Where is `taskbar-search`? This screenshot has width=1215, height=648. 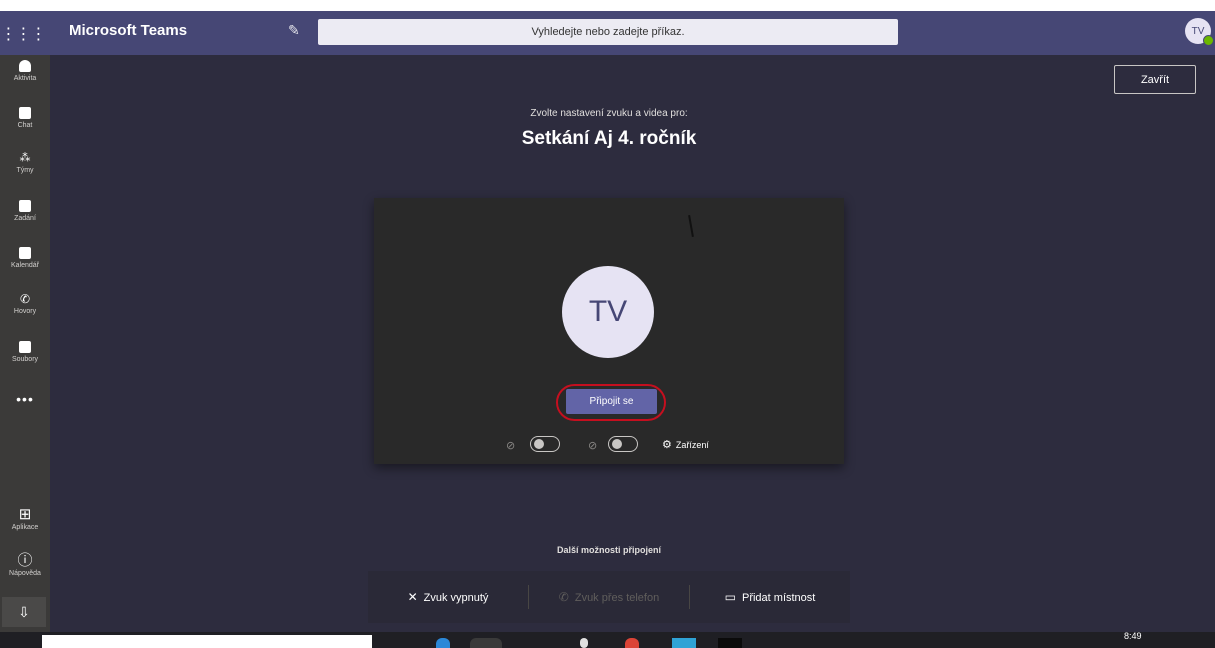 taskbar-search is located at coordinates (207, 641).